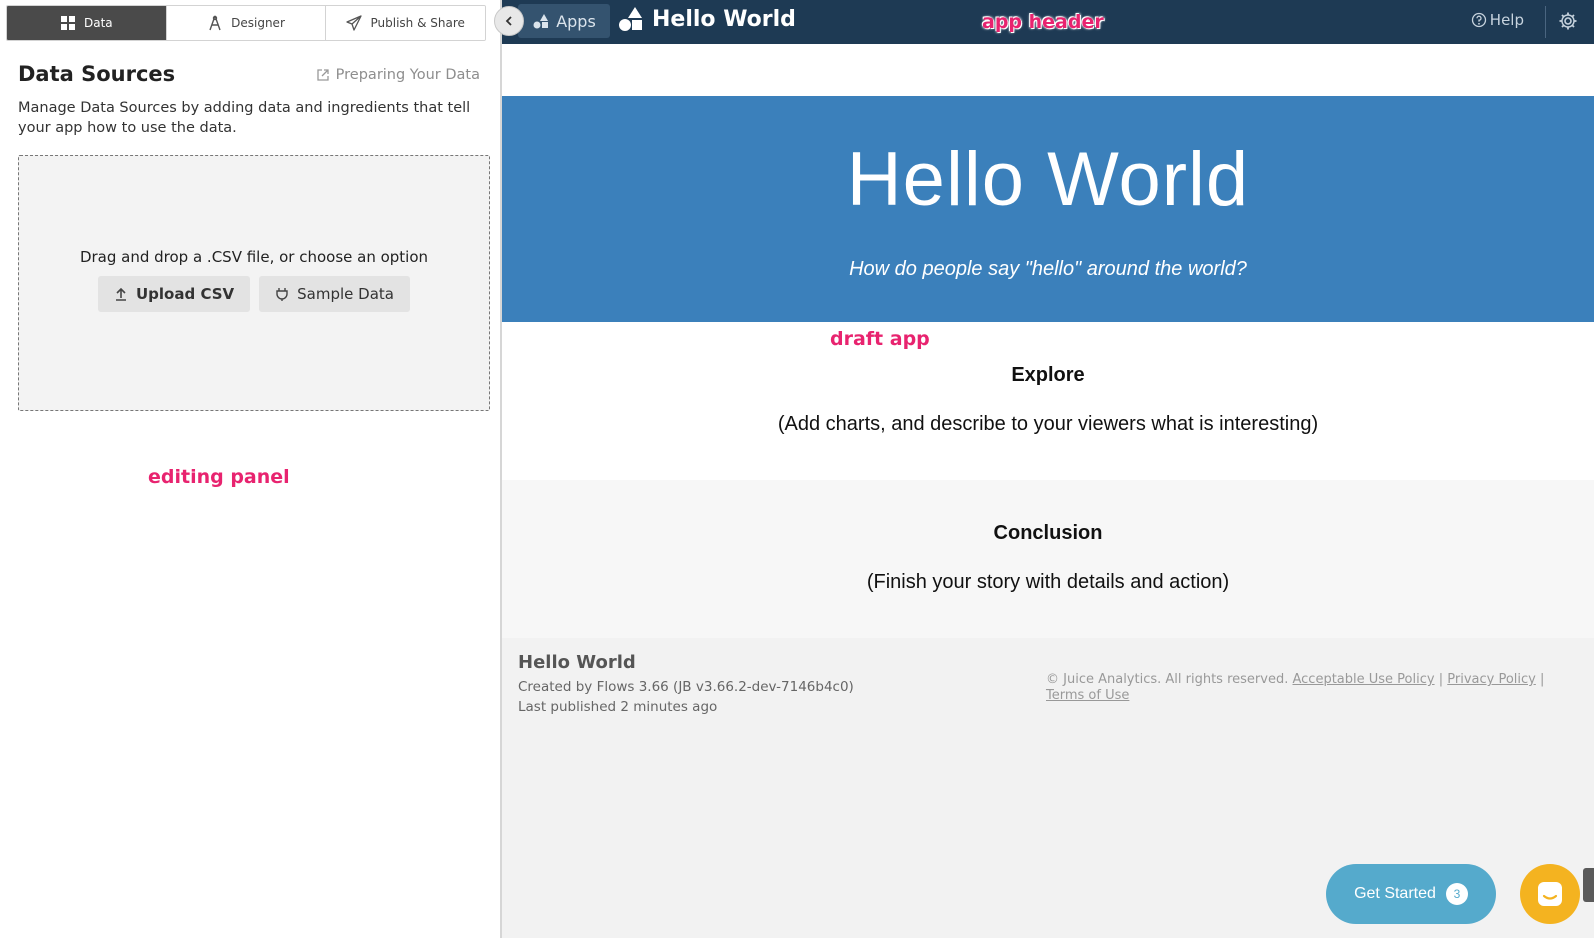 The height and width of the screenshot is (938, 1594). I want to click on paper-plane-icon, so click(354, 23).